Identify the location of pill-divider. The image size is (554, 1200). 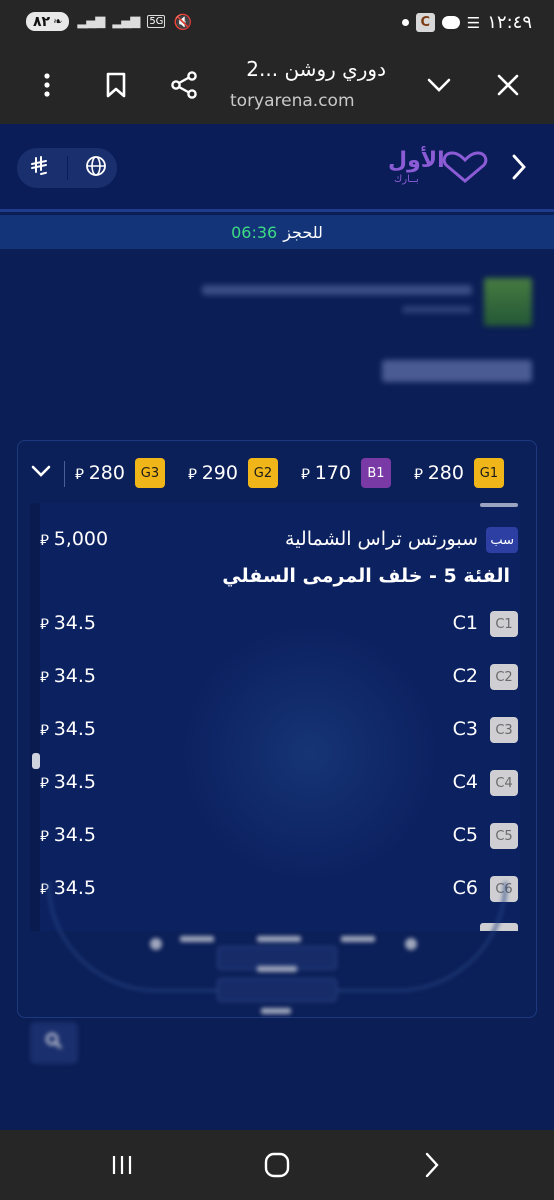
(67, 168).